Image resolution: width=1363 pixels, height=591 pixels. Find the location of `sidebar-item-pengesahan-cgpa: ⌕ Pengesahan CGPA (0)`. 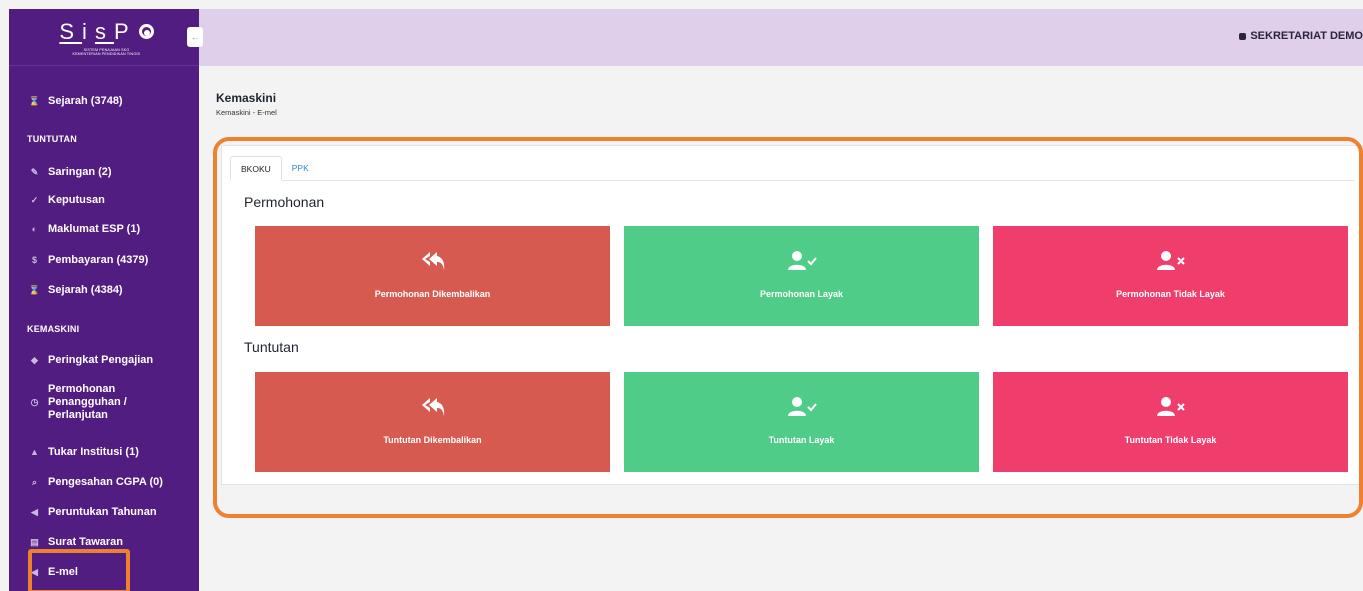

sidebar-item-pengesahan-cgpa: ⌕ Pengesahan CGPA (0) is located at coordinates (96, 482).